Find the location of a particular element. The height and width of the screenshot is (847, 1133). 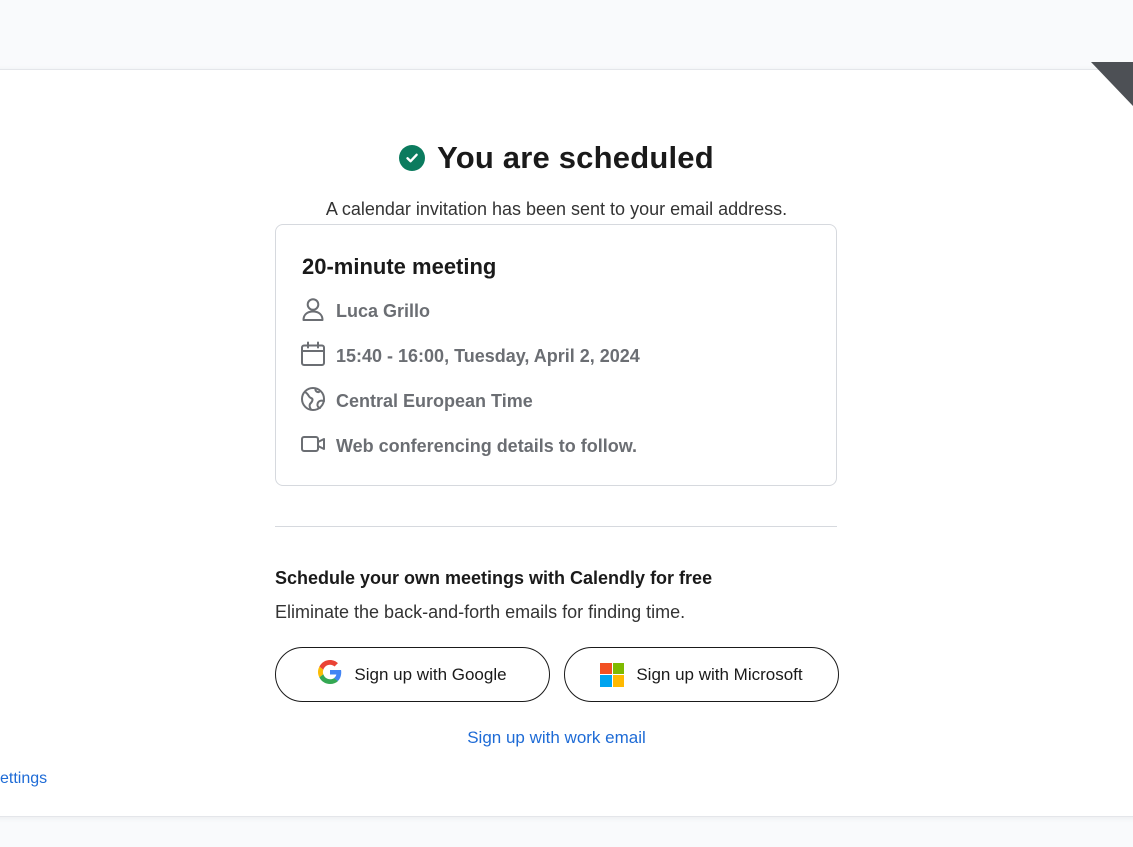

corner-ribbon-triangle is located at coordinates (1112, 84).